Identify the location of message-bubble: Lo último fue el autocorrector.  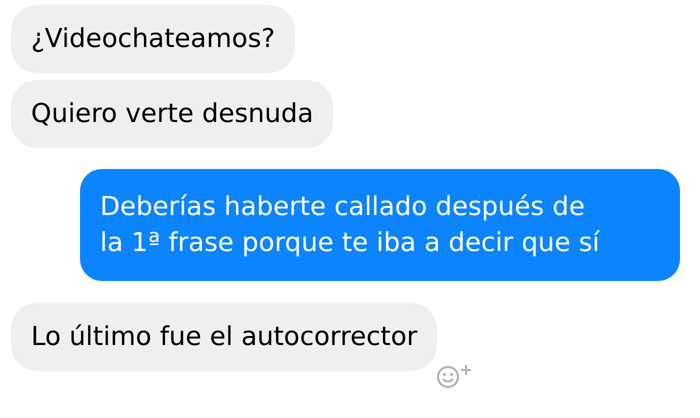
(224, 337).